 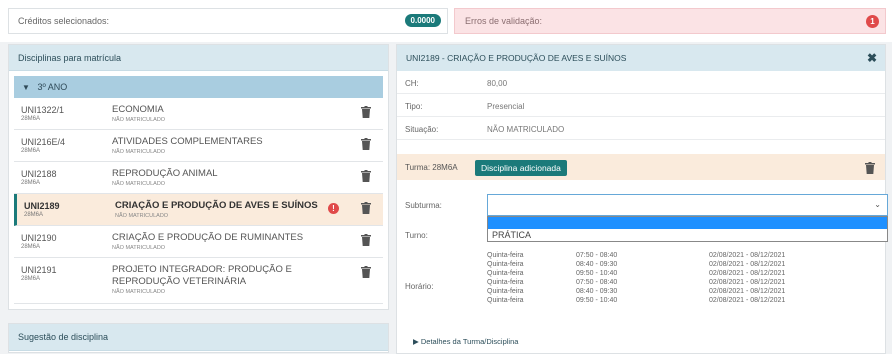 I want to click on chevron-down-icon: ⌄, so click(x=877, y=204).